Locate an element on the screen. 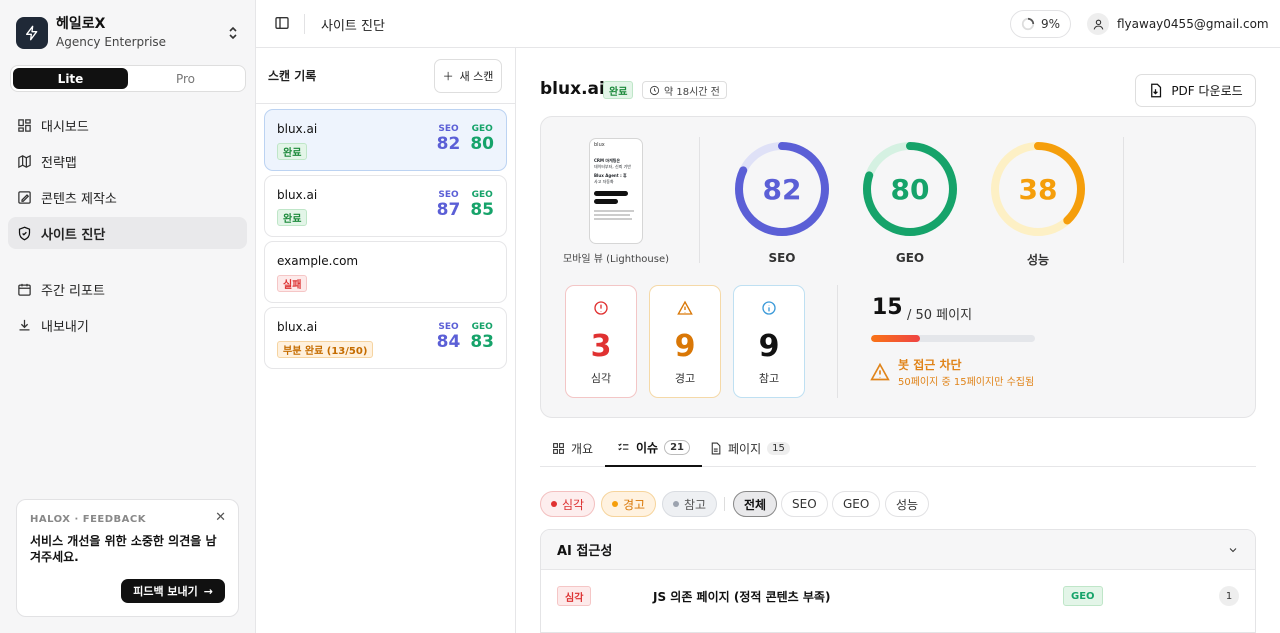  critical-label: 심각 is located at coordinates (601, 378).